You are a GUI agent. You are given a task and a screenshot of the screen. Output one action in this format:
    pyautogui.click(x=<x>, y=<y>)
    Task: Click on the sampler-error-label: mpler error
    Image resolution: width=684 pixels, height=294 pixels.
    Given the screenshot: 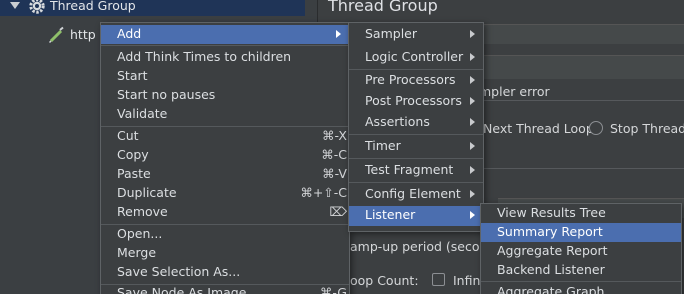 What is the action you would take?
    pyautogui.click(x=514, y=91)
    